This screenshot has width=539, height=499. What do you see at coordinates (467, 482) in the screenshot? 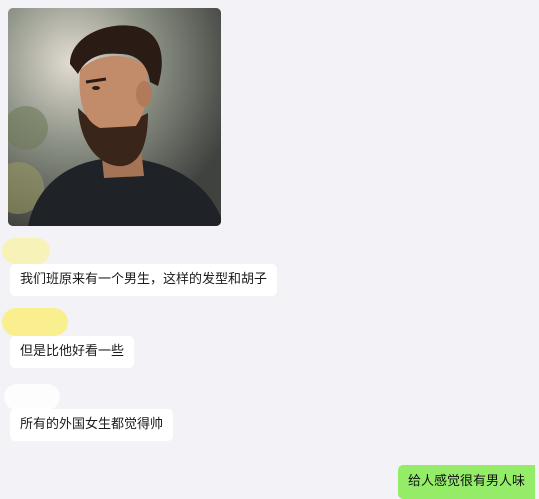
I see `outgoing-message-bubble: 给人感觉很有男人味` at bounding box center [467, 482].